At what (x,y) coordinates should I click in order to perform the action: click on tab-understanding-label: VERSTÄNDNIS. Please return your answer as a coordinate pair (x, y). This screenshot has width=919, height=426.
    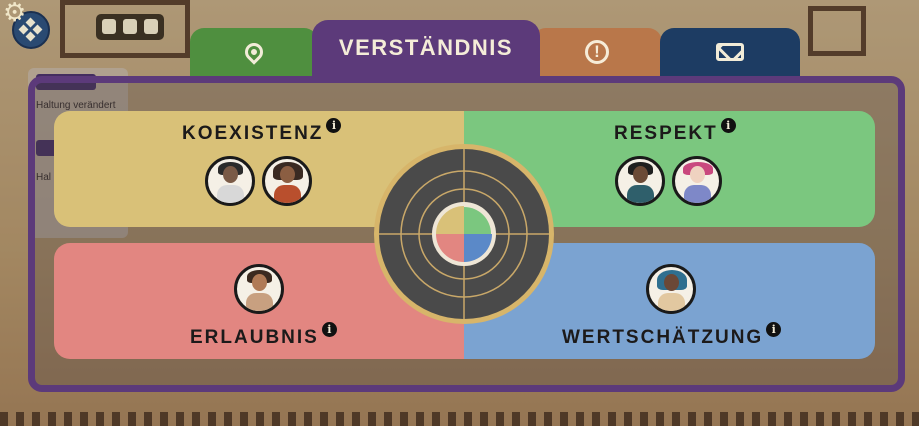
    Looking at the image, I should click on (426, 47).